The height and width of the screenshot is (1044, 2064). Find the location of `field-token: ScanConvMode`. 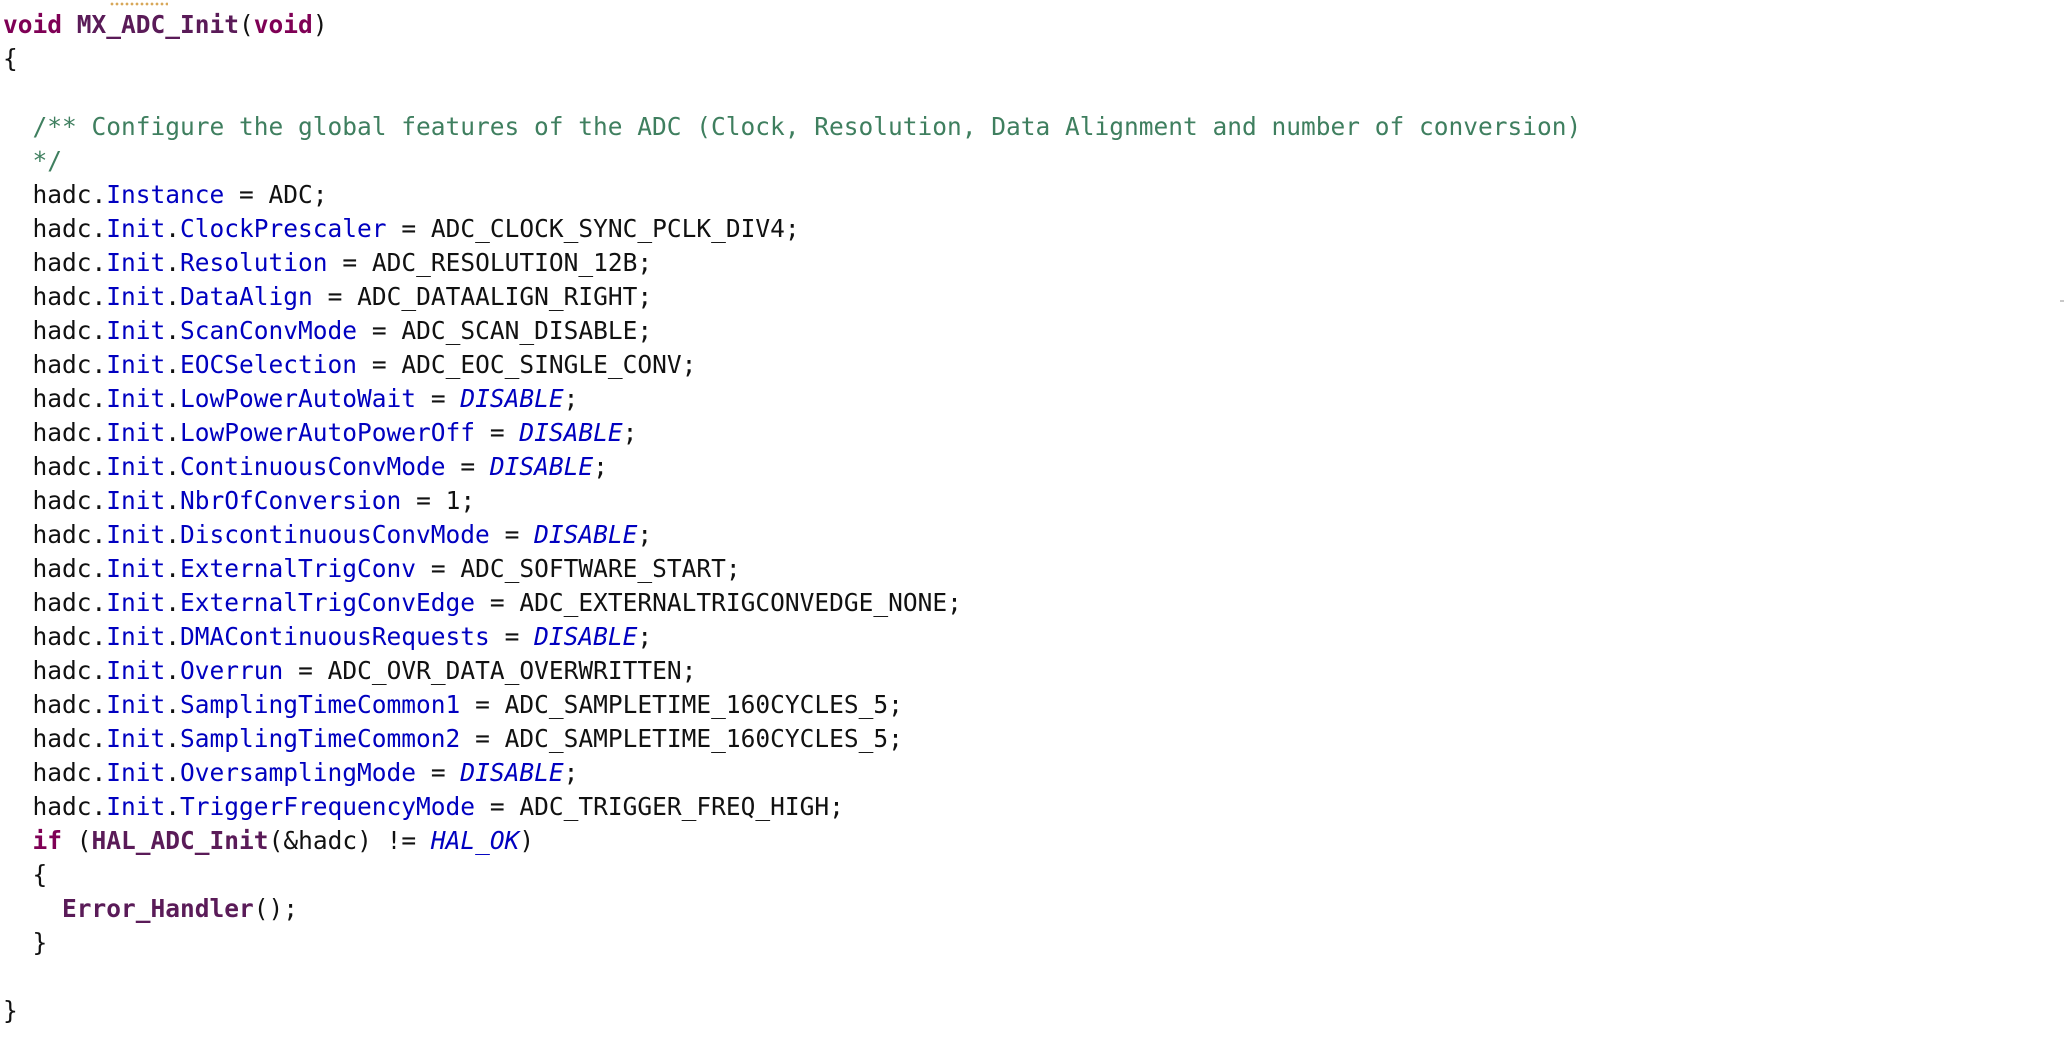

field-token: ScanConvMode is located at coordinates (269, 330).